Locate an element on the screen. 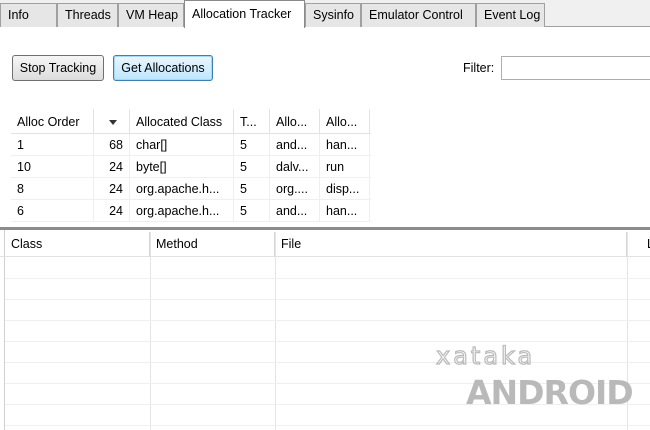  tab-emulator-control: Emulator Control is located at coordinates (418, 15).